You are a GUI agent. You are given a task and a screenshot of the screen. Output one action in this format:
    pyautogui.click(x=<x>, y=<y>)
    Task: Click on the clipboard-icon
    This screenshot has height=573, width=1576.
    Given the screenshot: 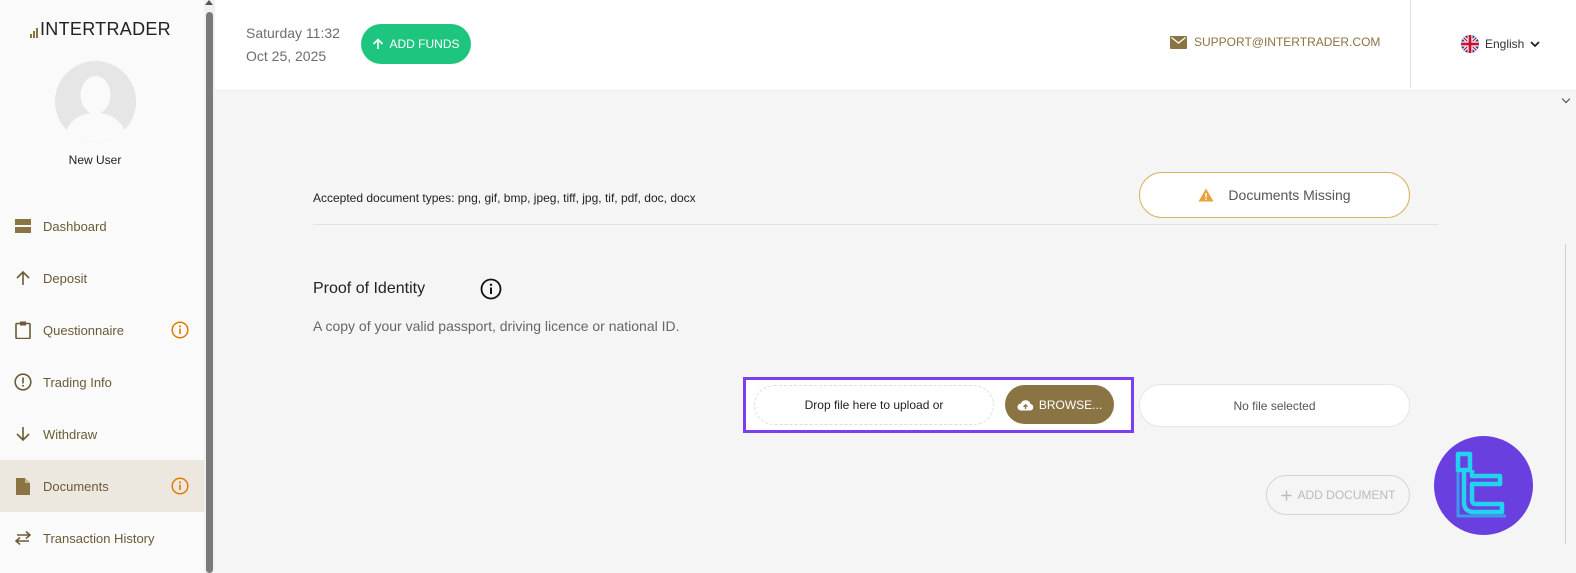 What is the action you would take?
    pyautogui.click(x=23, y=330)
    